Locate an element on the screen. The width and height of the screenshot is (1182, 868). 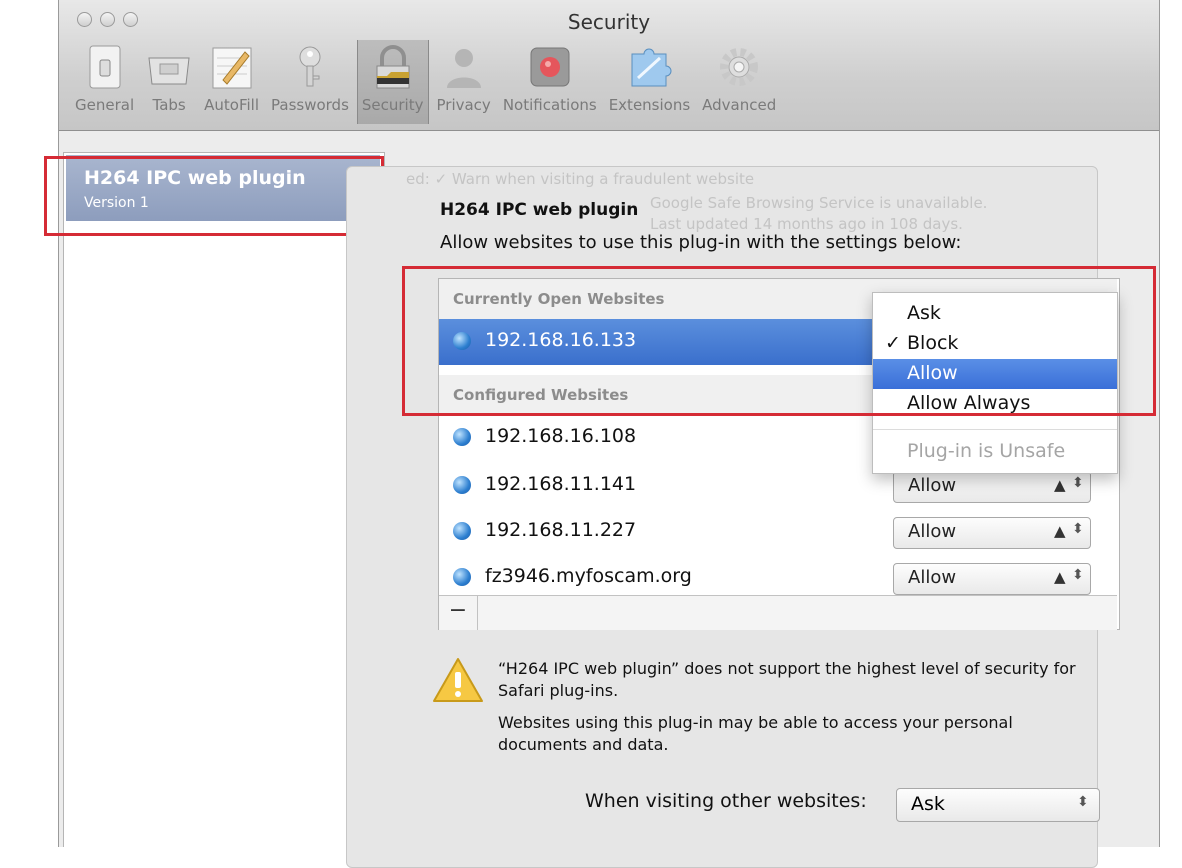
tab-notifications-label: Notifications is located at coordinates (549, 105).